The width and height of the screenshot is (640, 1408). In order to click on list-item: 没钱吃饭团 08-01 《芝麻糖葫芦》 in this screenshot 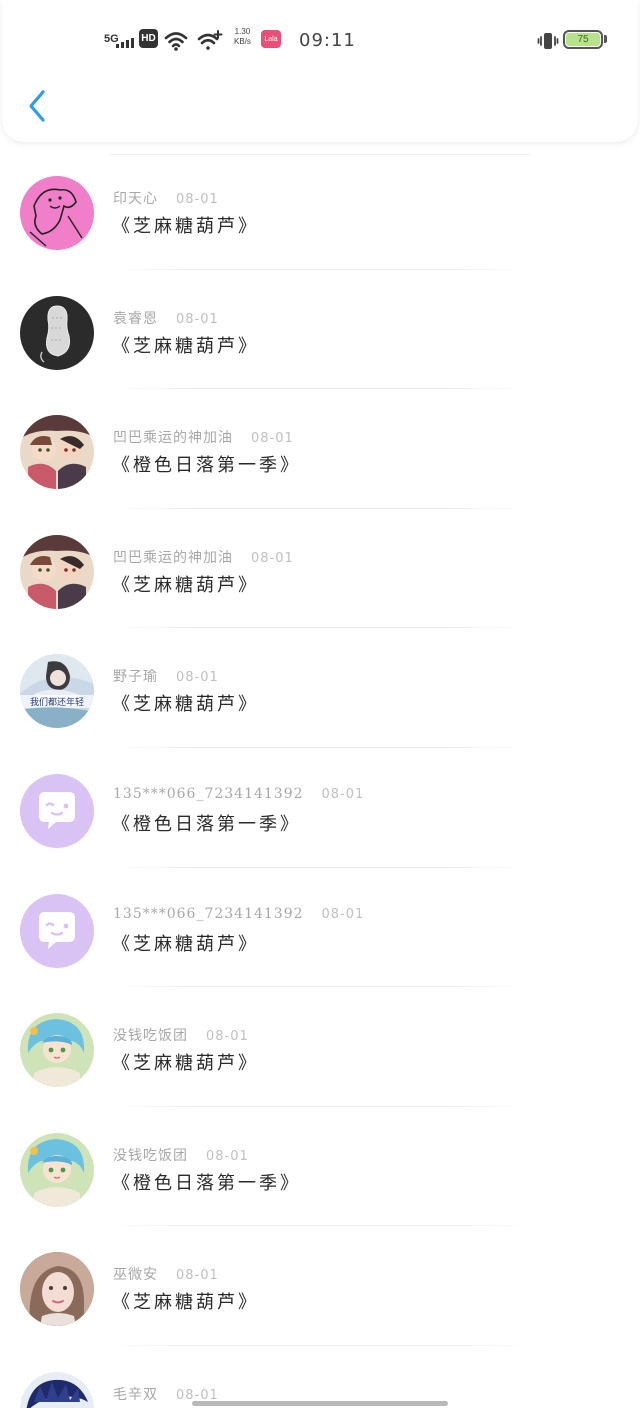, I will do `click(320, 1047)`.